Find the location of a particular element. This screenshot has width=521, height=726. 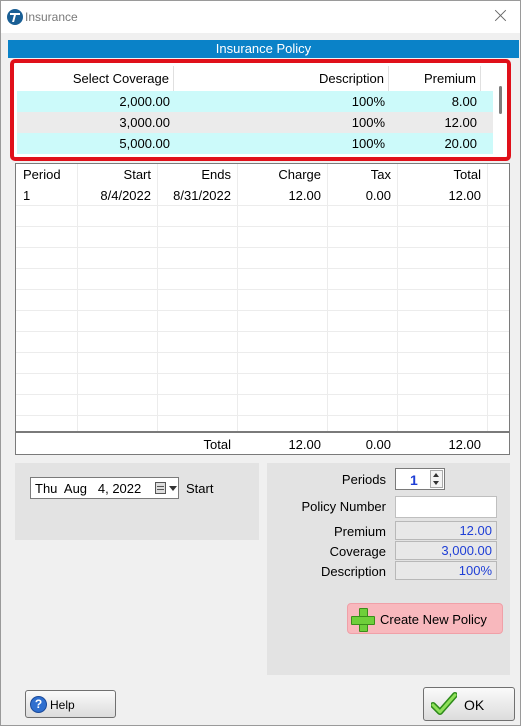

premium-cell: 8.00 is located at coordinates (464, 101).